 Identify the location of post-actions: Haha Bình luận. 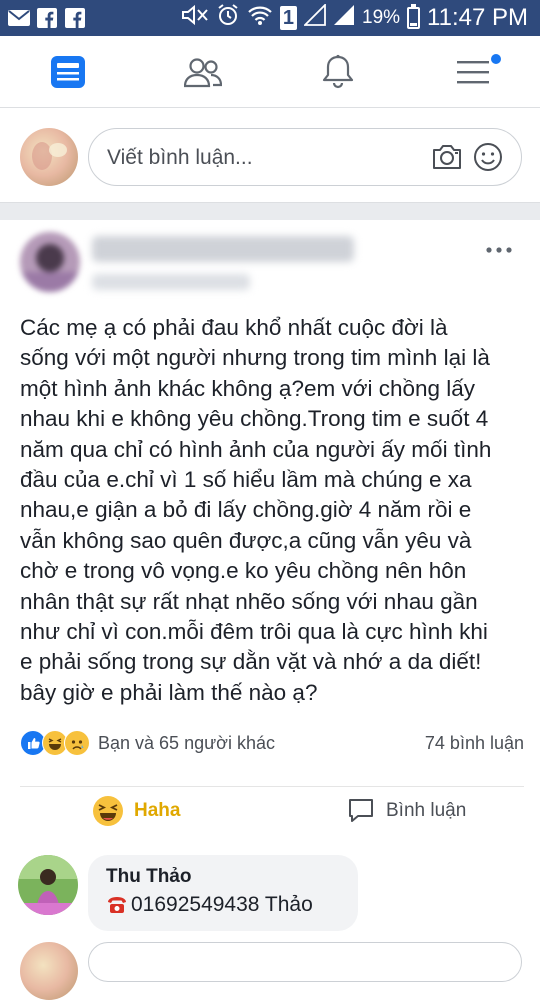
(272, 809).